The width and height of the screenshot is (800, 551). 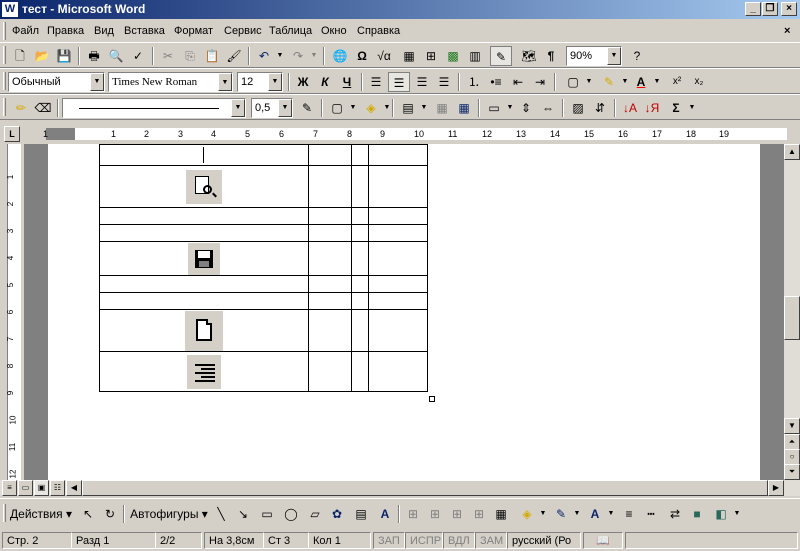 What do you see at coordinates (408, 108) in the screenshot?
I see `insert-table-icon: ▤` at bounding box center [408, 108].